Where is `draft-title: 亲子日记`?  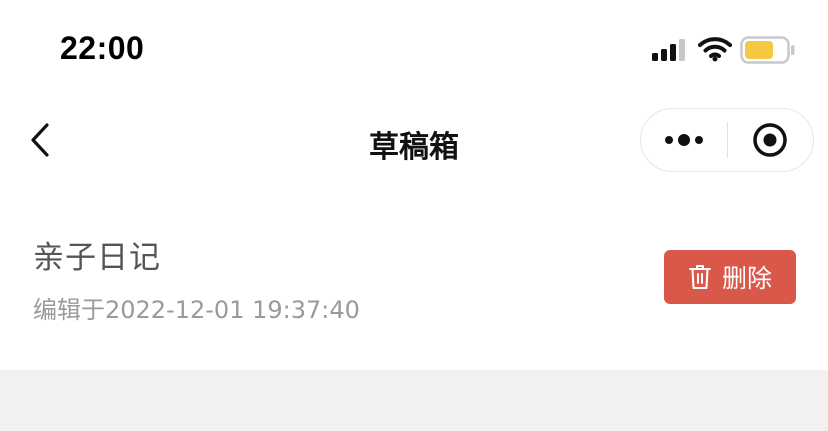 draft-title: 亲子日记 is located at coordinates (97, 258).